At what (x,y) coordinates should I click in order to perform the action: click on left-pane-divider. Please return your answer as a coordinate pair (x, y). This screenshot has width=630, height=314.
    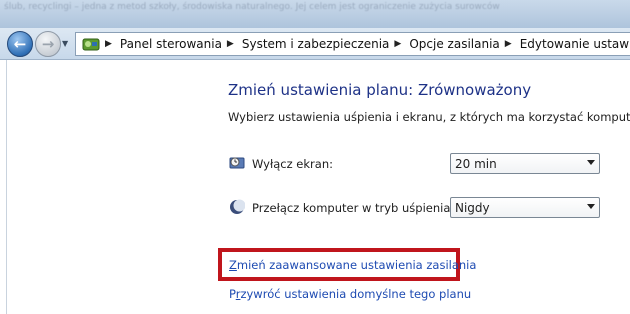
    Looking at the image, I should click on (6, 187).